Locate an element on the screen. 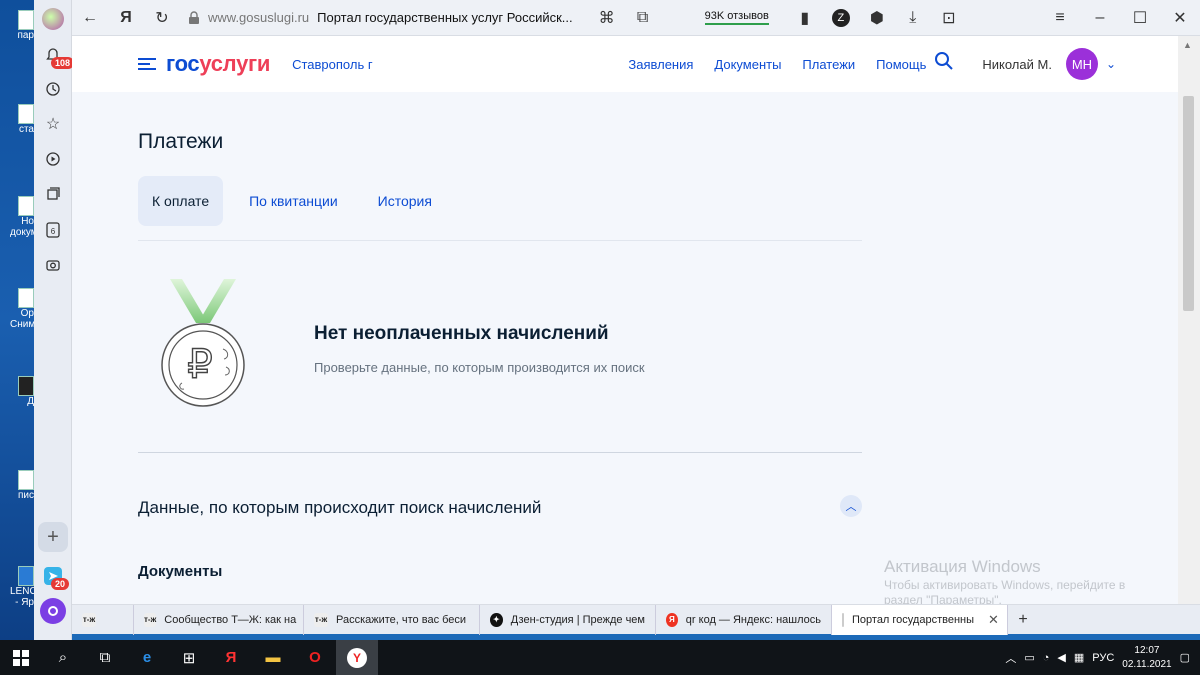  svg-text: 6 is located at coordinates (53, 231).